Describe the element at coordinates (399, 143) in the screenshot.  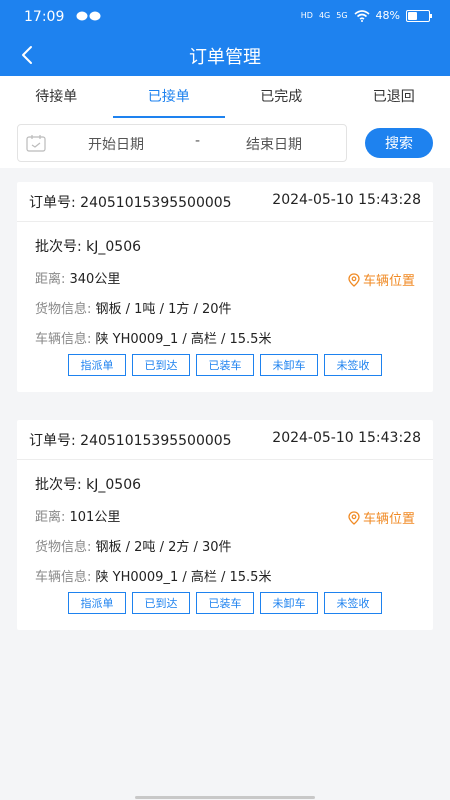
I see `search-button: 搜索` at that location.